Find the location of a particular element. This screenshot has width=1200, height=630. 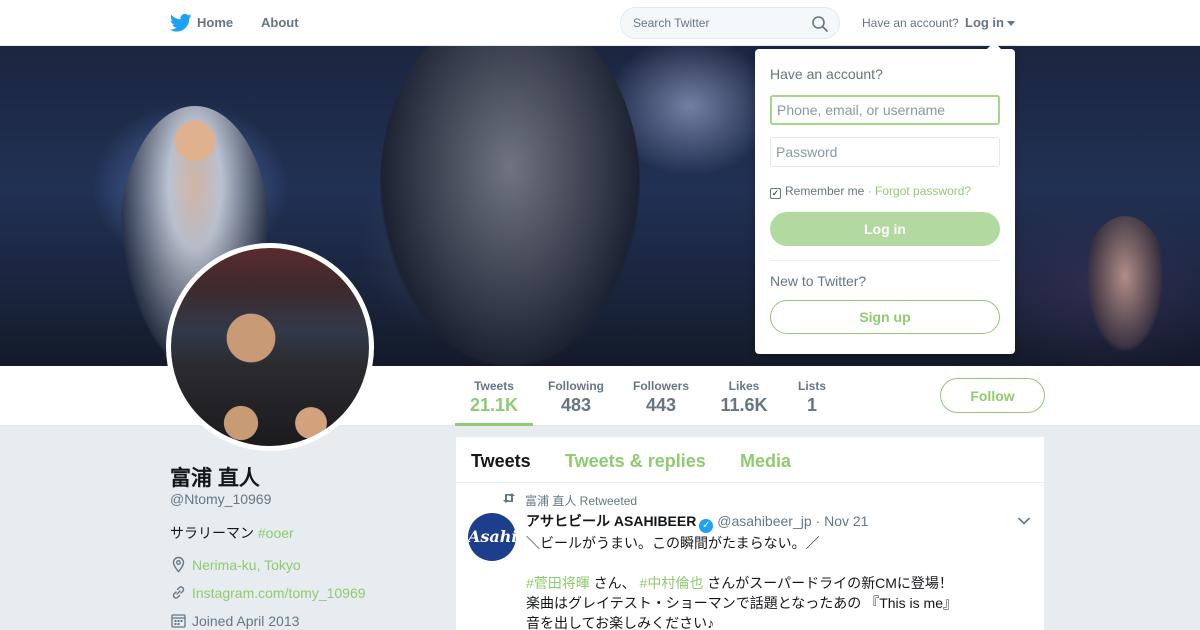

stat-followers: Followers 443 is located at coordinates (661, 396).